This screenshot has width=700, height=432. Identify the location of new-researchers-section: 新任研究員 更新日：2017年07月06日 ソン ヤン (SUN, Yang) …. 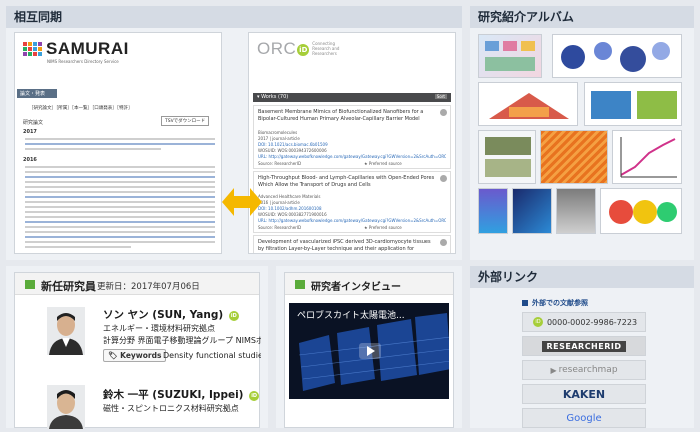
(137, 348).